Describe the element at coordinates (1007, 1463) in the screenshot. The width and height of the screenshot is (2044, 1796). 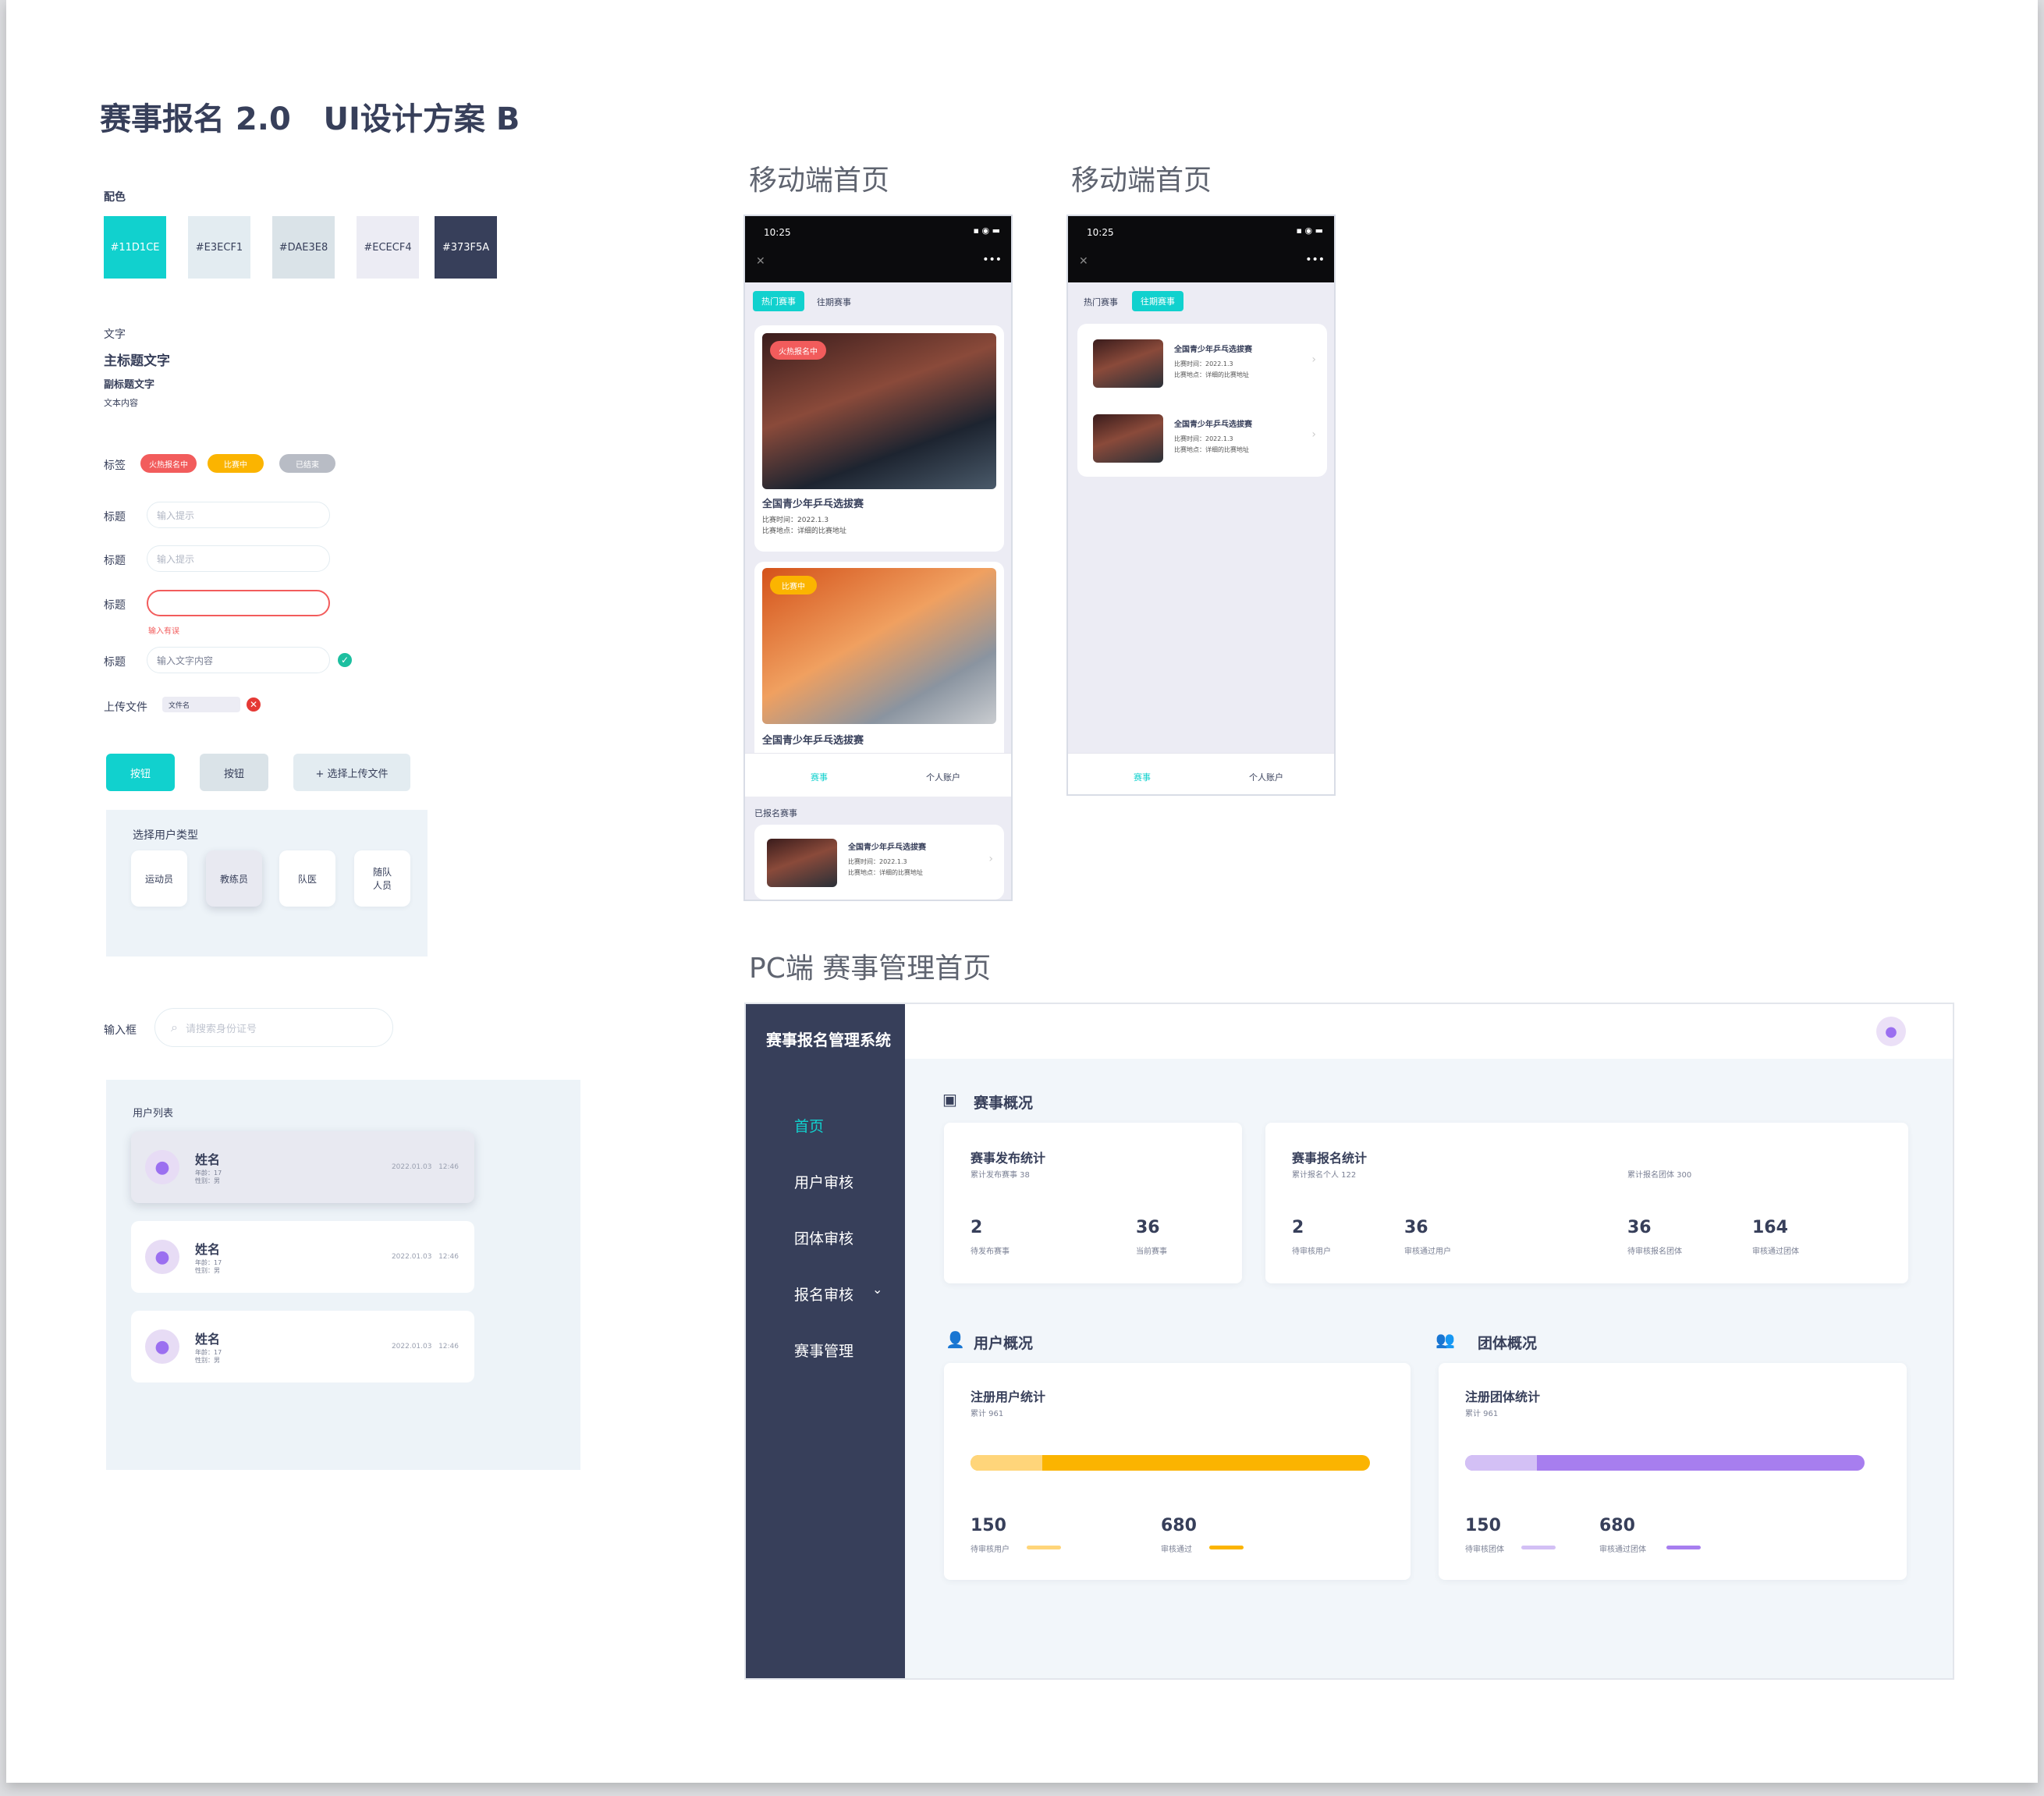
I see `user-progress-pending` at that location.